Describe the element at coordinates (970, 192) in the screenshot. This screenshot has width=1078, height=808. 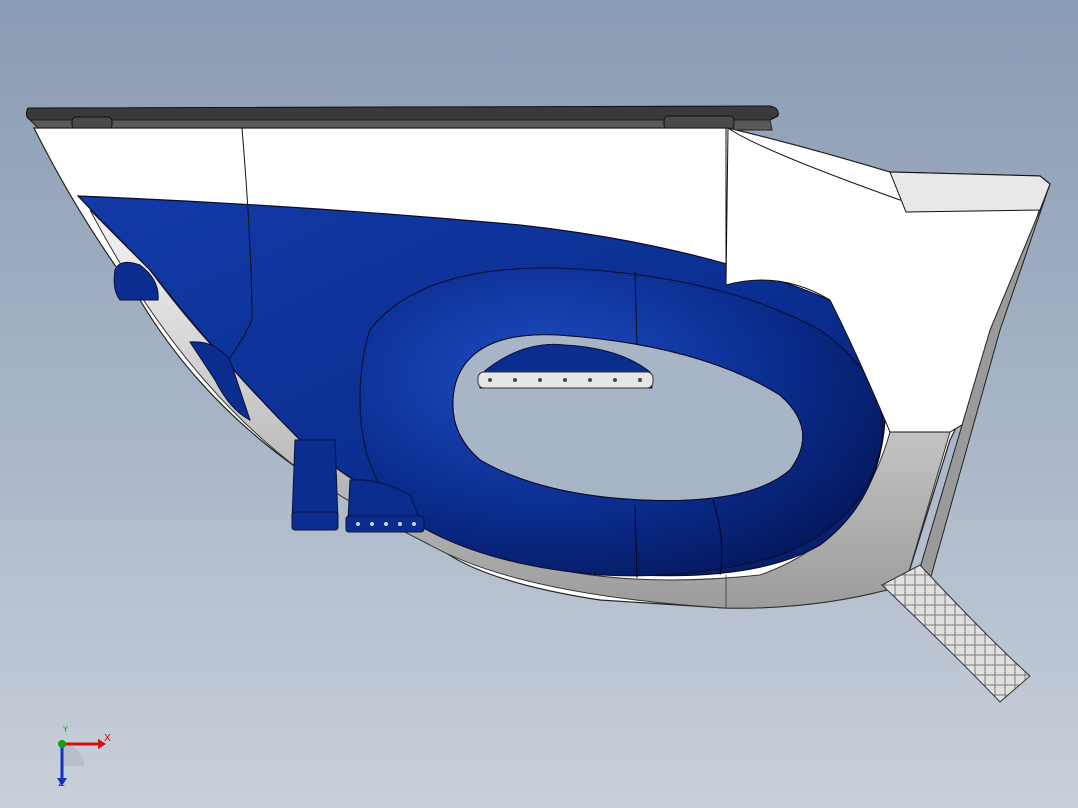
I see `rear-cap` at that location.